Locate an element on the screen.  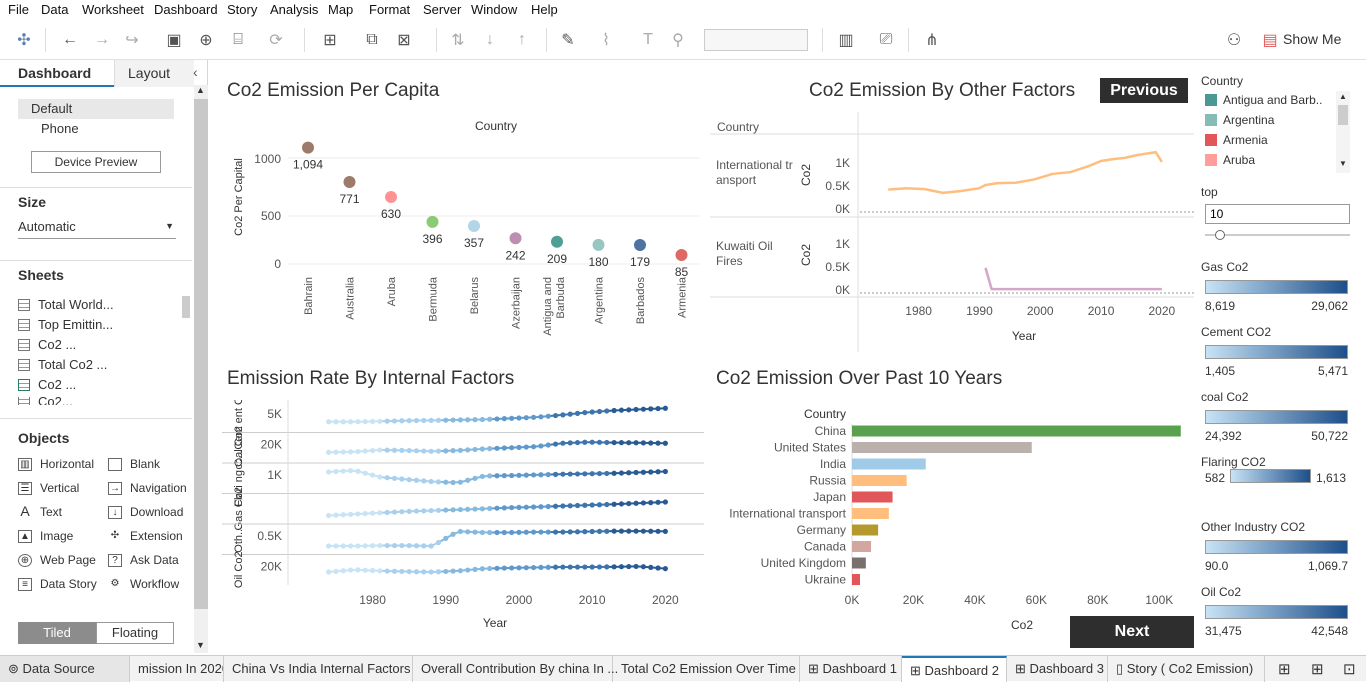
show-cards-icon: ▥ is located at coordinates (846, 40).